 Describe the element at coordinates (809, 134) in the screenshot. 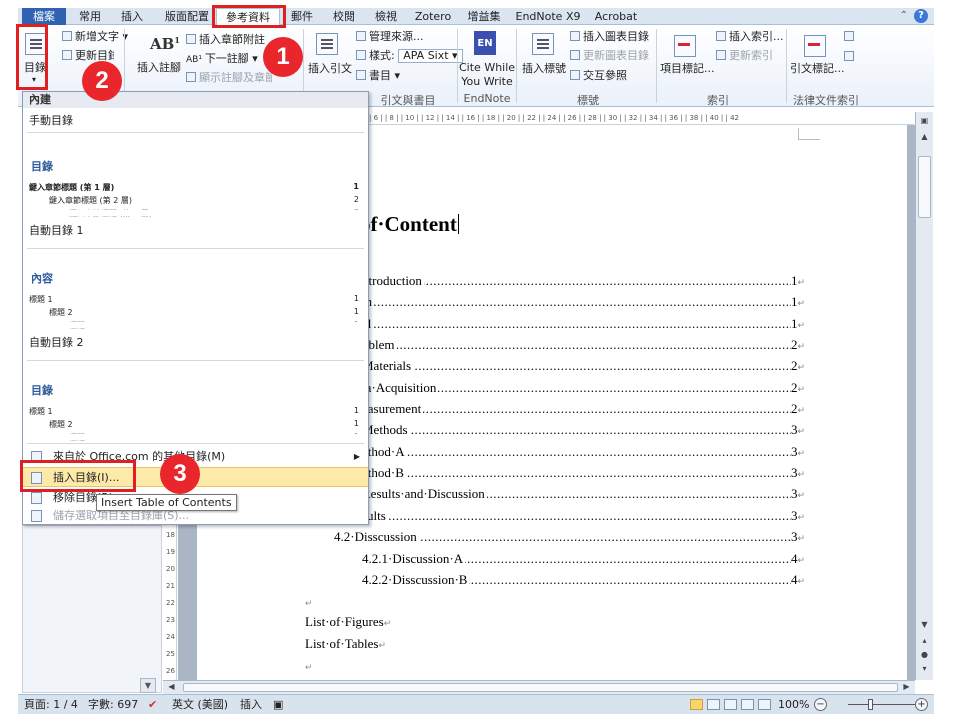

I see `page-corner-mark` at that location.